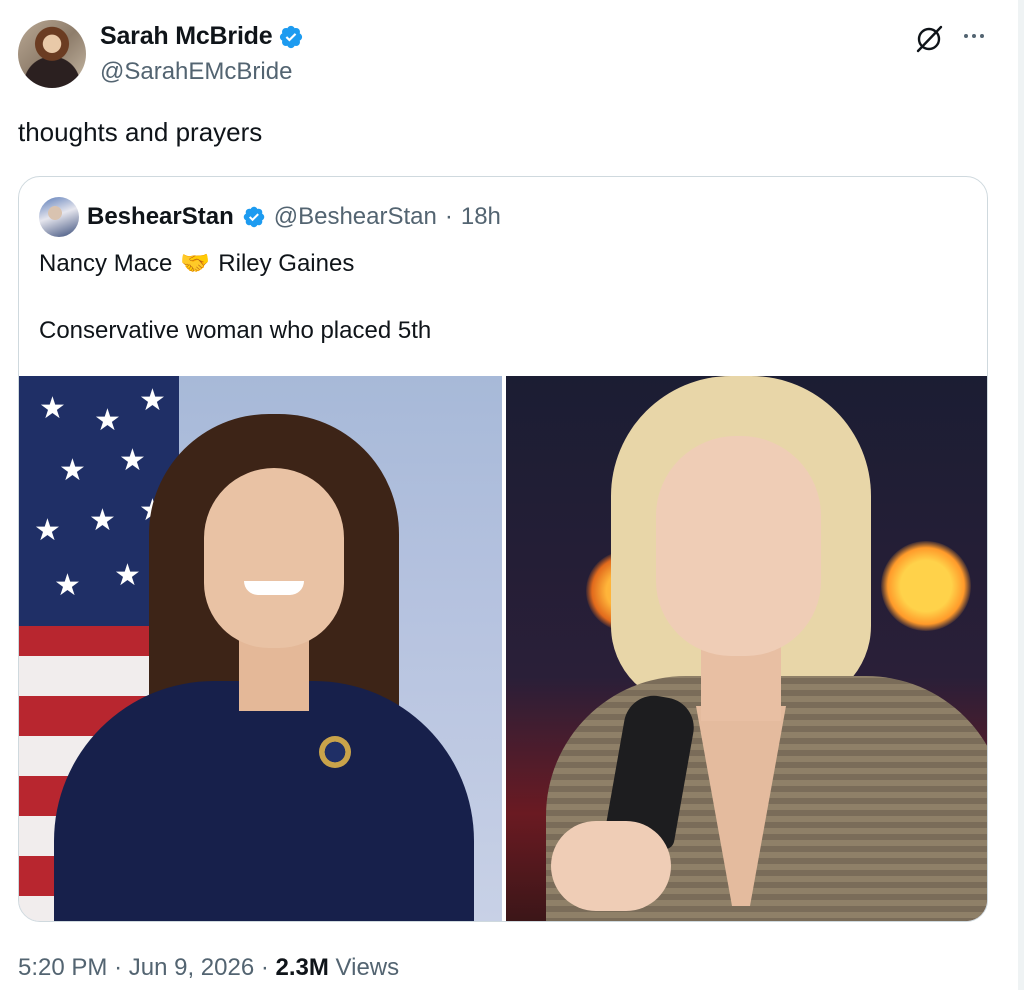 Image resolution: width=1024 pixels, height=990 pixels. I want to click on more-options-icon, so click(974, 36).